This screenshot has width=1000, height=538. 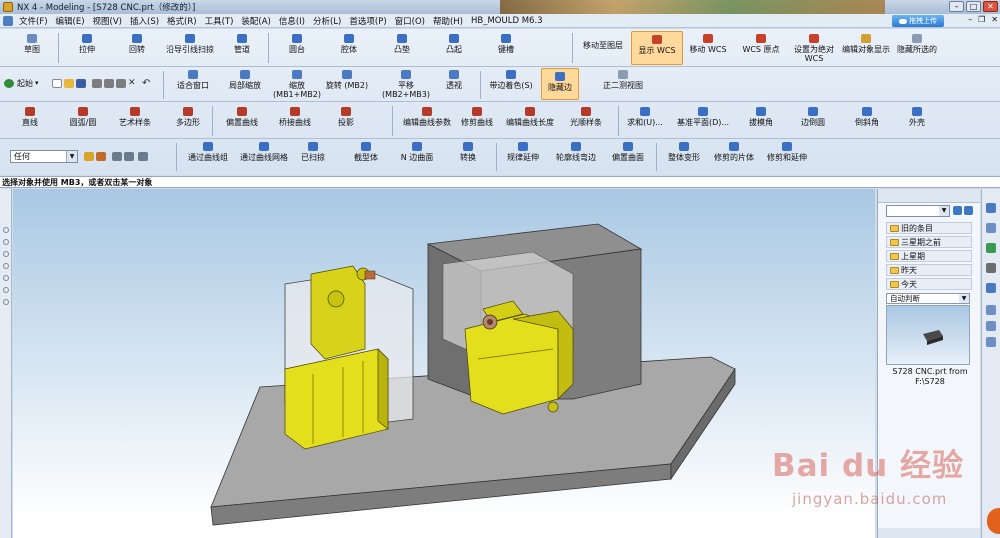 What do you see at coordinates (930, 377) in the screenshot?
I see `recent-file-caption: S728 CNC.prt from F:\S728` at bounding box center [930, 377].